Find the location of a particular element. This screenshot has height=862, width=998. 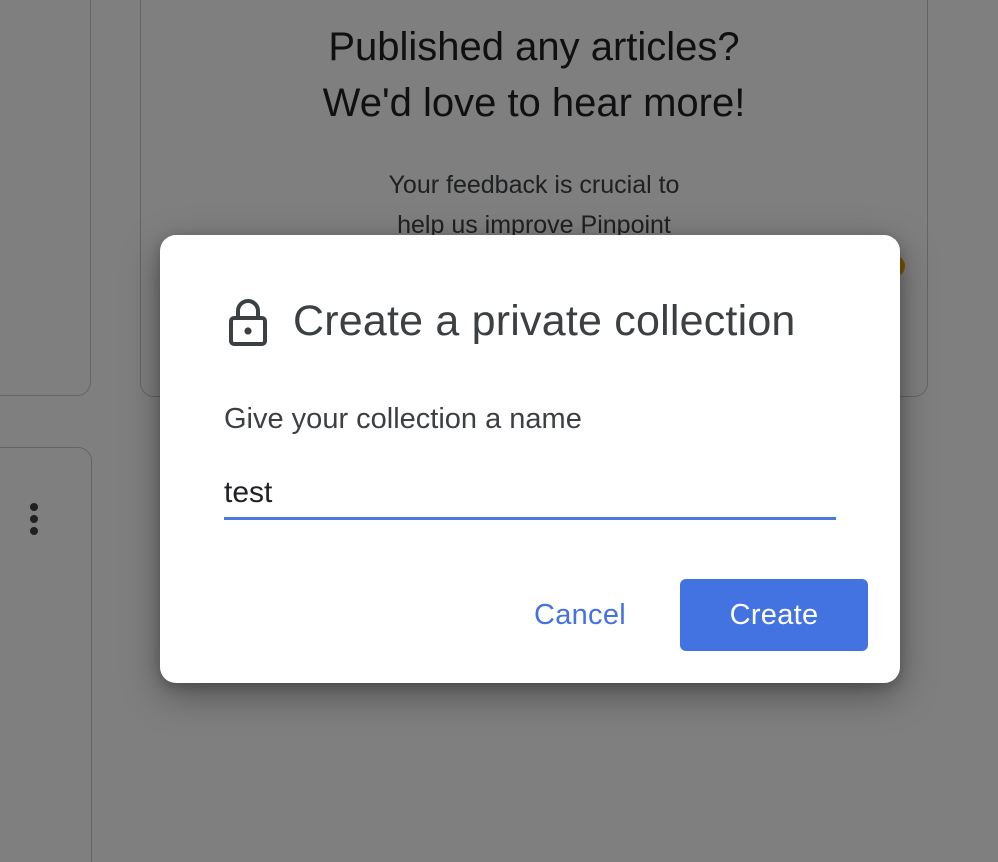

collection-name-label: Give your collection a name is located at coordinates (403, 419).